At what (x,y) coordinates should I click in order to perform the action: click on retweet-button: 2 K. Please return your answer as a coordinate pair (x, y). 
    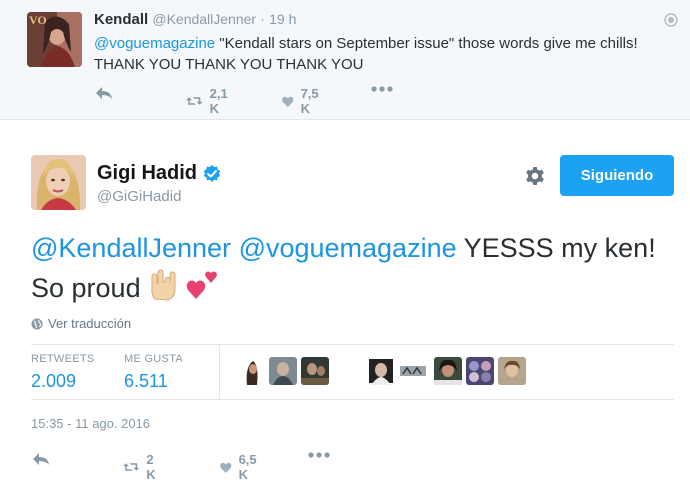
    Looking at the image, I should click on (142, 467).